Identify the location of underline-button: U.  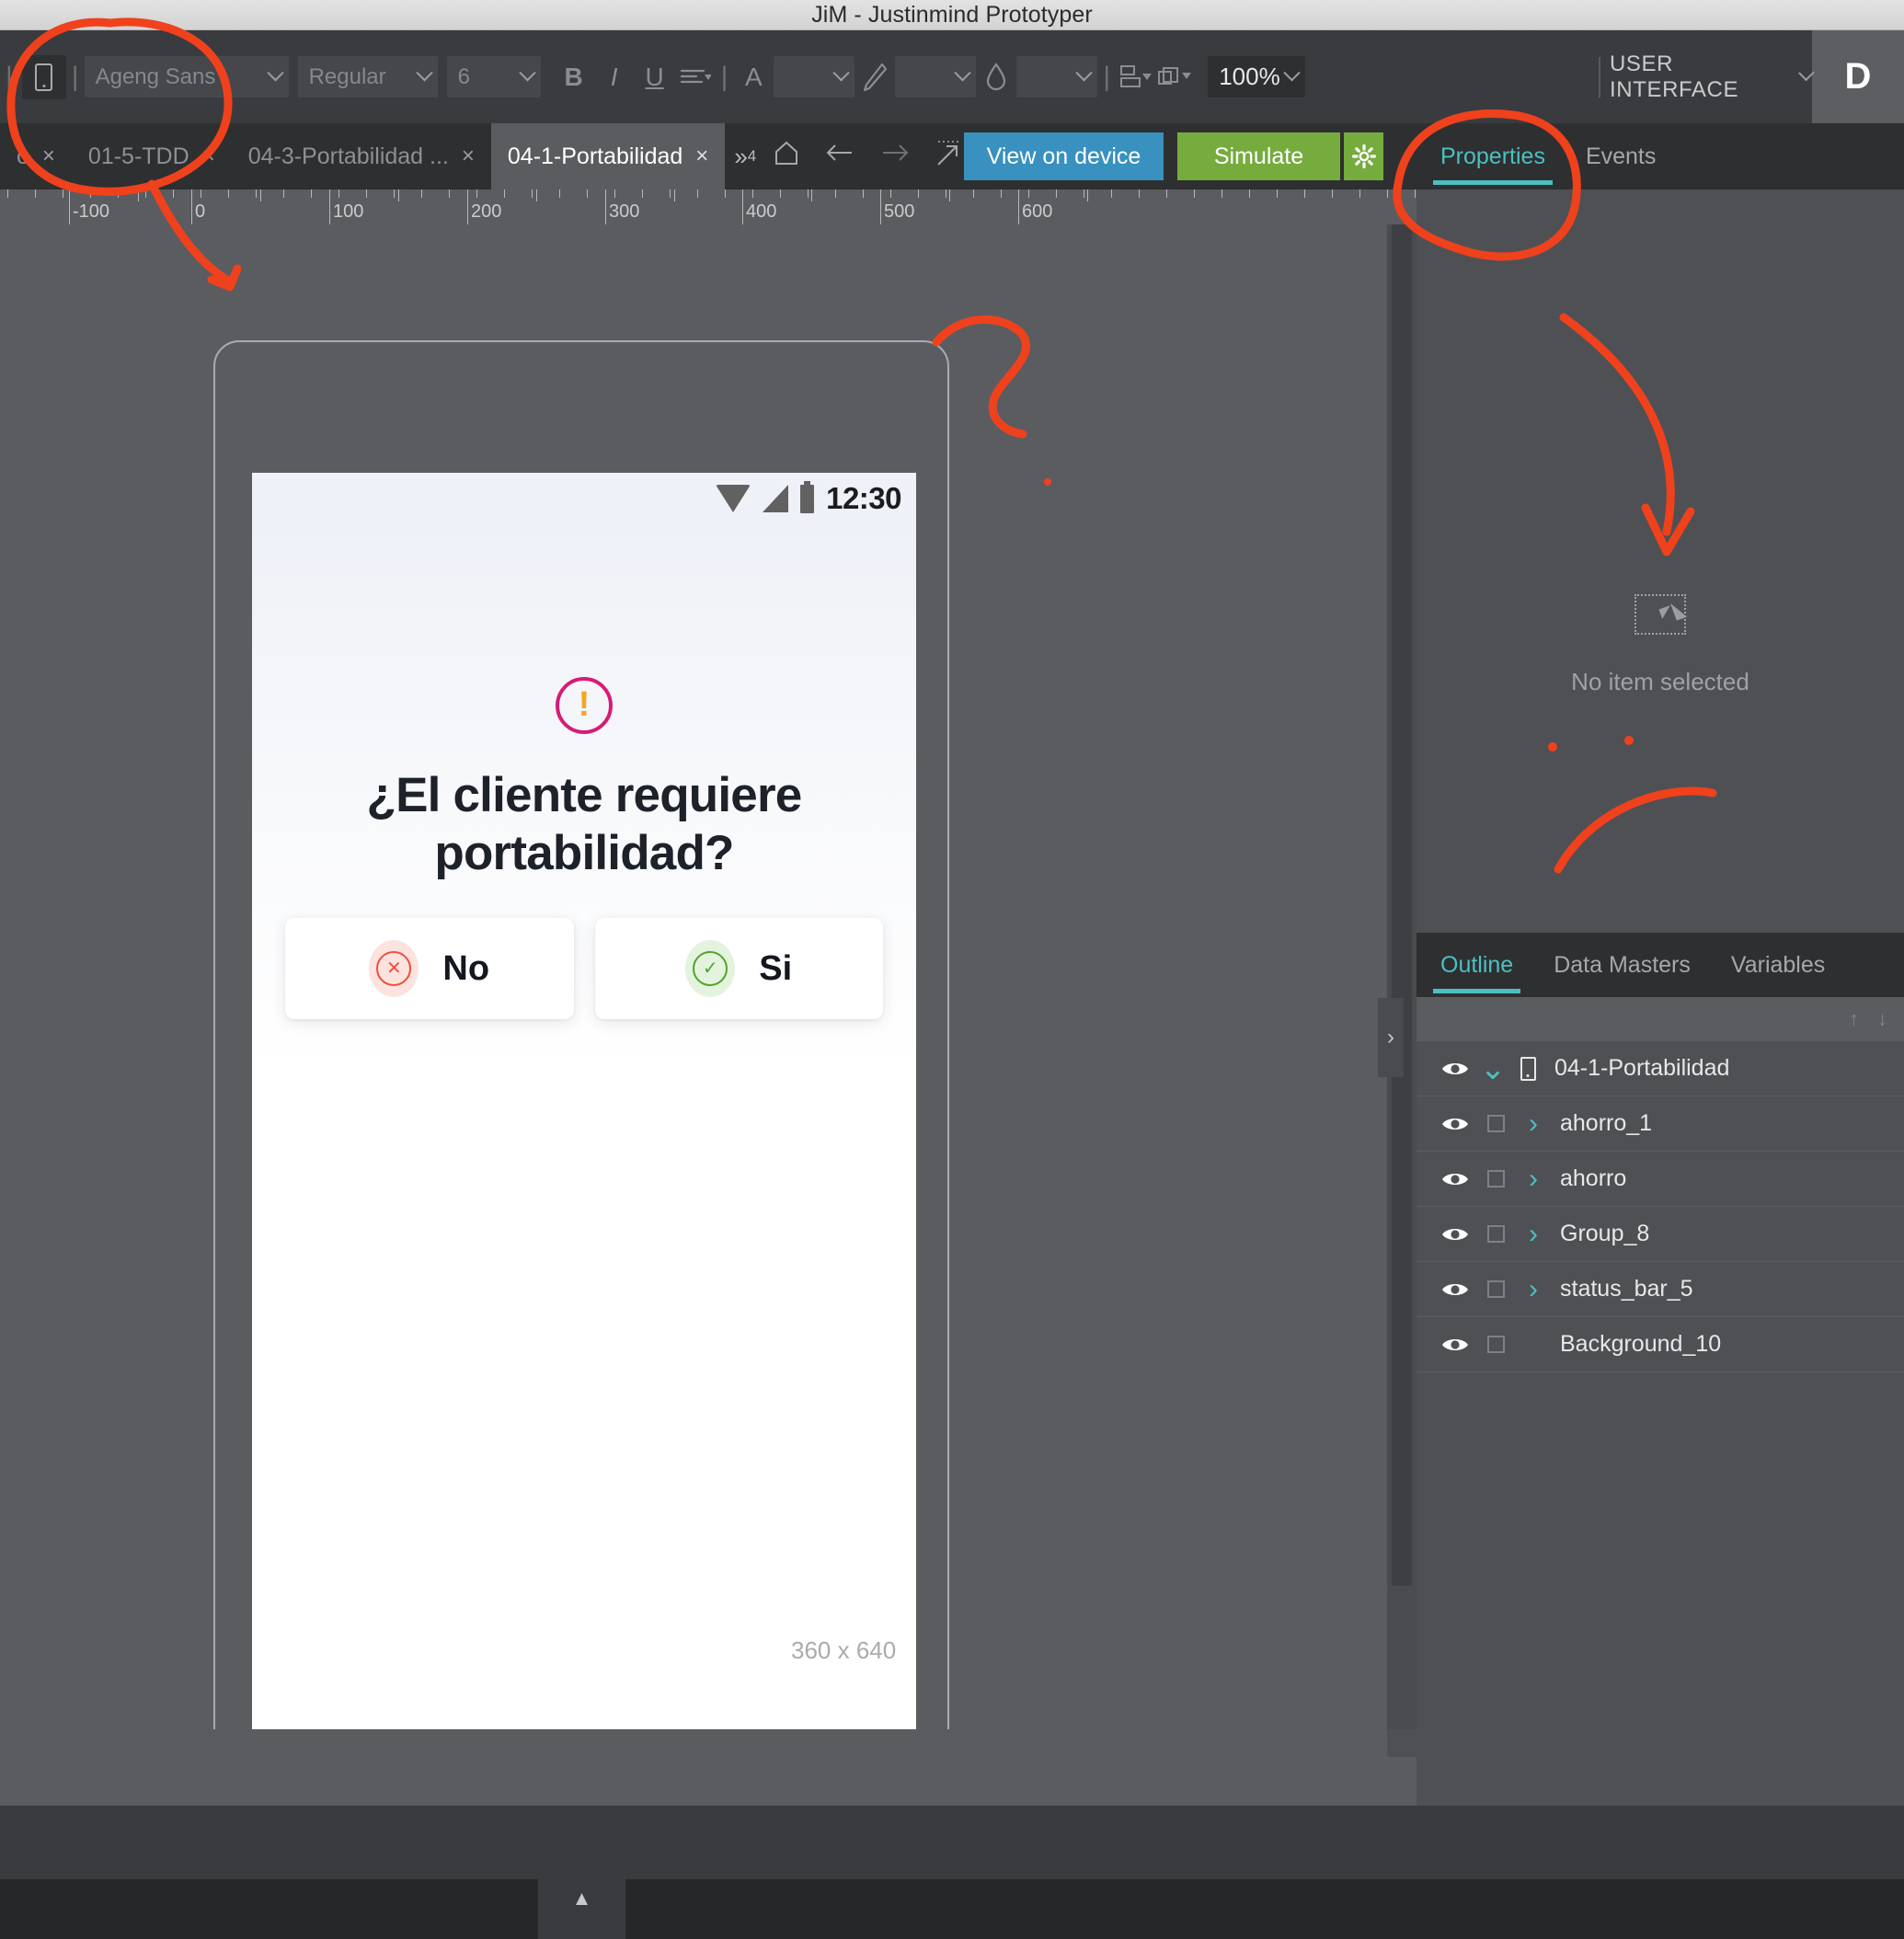
(655, 77).